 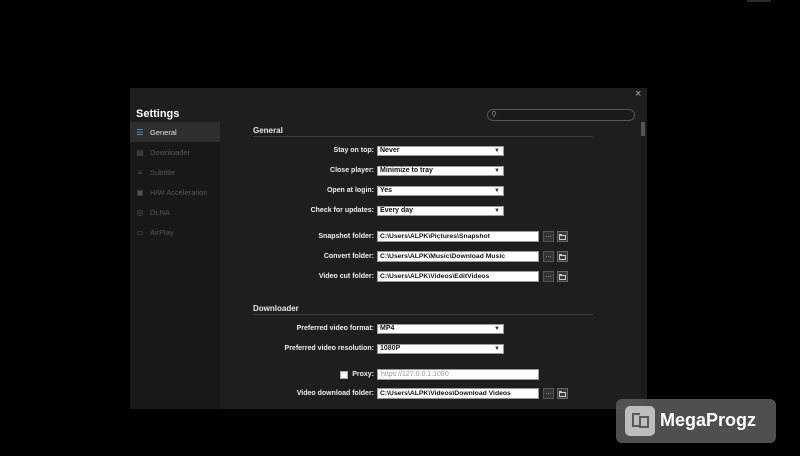 What do you see at coordinates (140, 192) in the screenshot?
I see `chip-icon: ▣` at bounding box center [140, 192].